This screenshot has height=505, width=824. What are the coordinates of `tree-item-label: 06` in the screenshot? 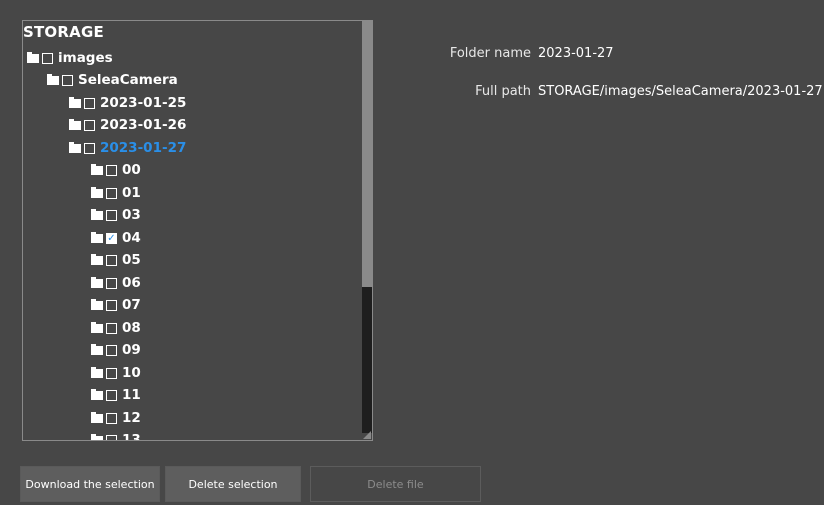 It's located at (131, 283).